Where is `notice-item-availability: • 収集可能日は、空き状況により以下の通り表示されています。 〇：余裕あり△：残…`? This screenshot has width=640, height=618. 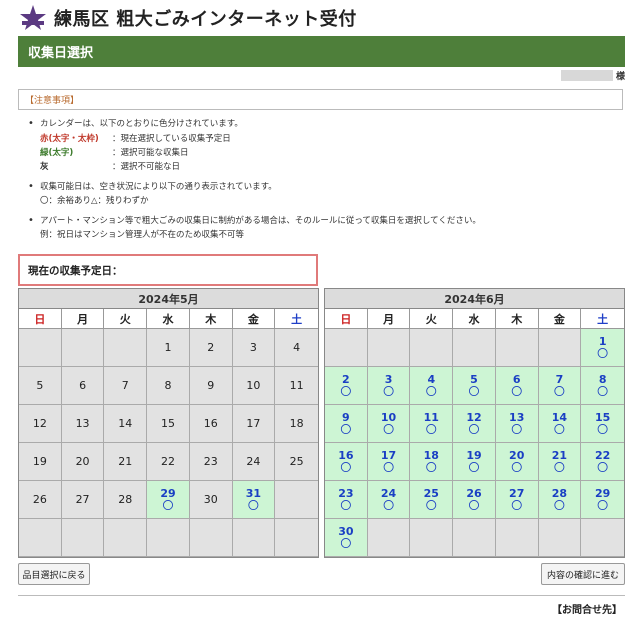
notice-item-availability: • 収集可能日は、空き状況により以下の通り表示されています。 〇：余裕あり△：残… is located at coordinates (323, 194).